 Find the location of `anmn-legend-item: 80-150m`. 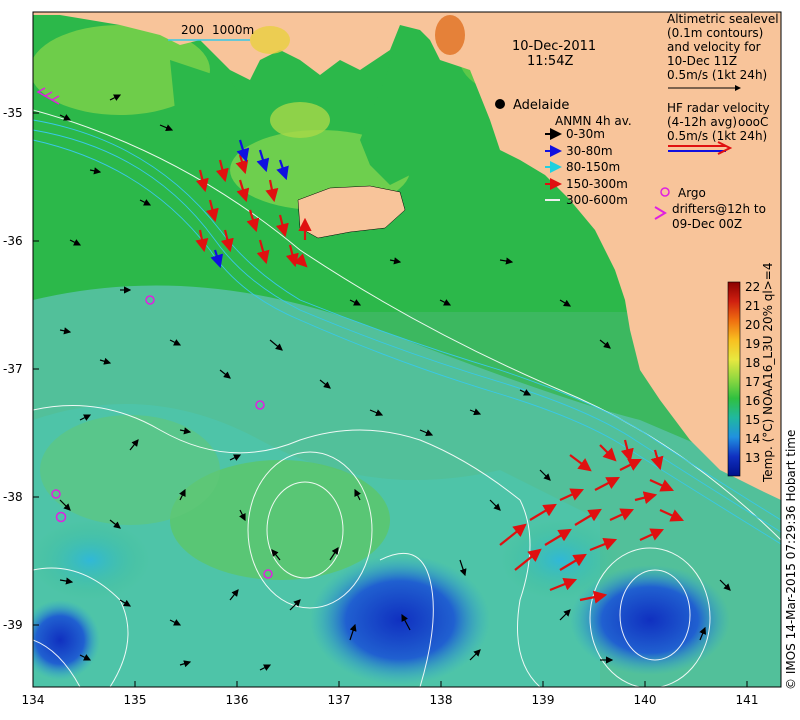

anmn-legend-item: 80-150m is located at coordinates (593, 167).